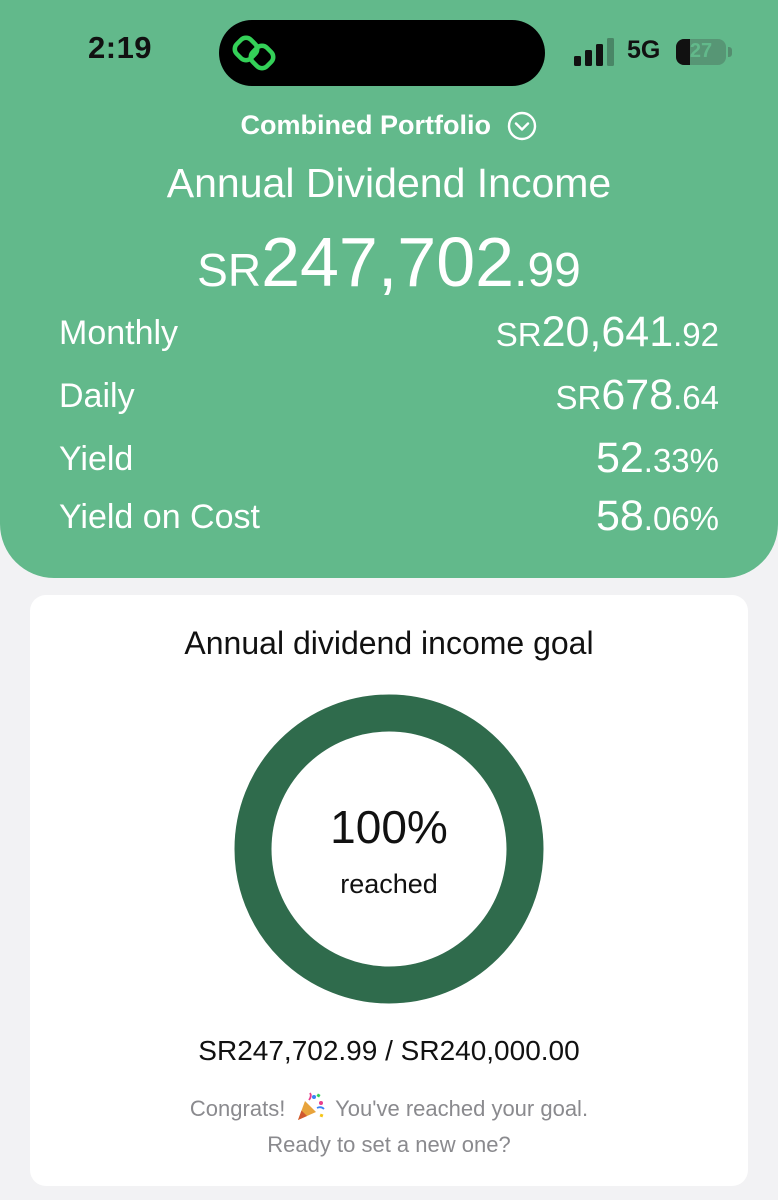 This screenshot has height=1200, width=778. What do you see at coordinates (594, 52) in the screenshot?
I see `cellular-signal-icon` at bounding box center [594, 52].